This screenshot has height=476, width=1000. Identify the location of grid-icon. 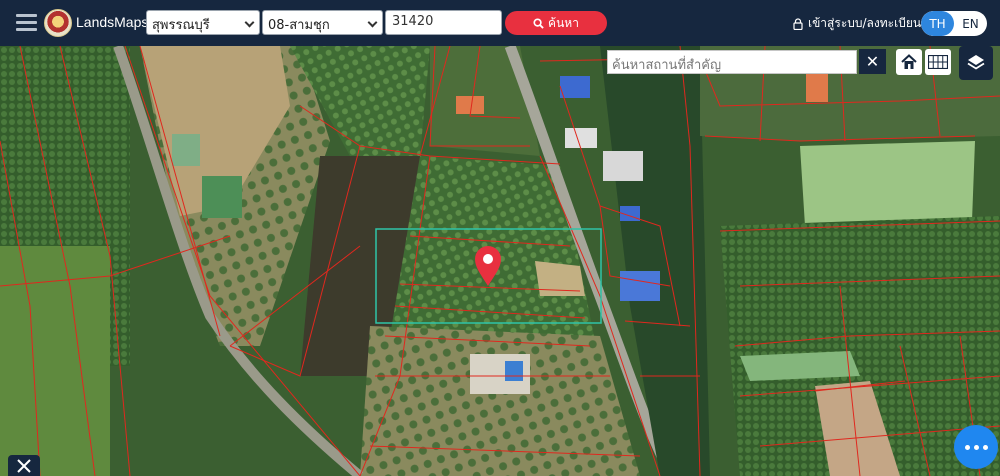
(938, 62).